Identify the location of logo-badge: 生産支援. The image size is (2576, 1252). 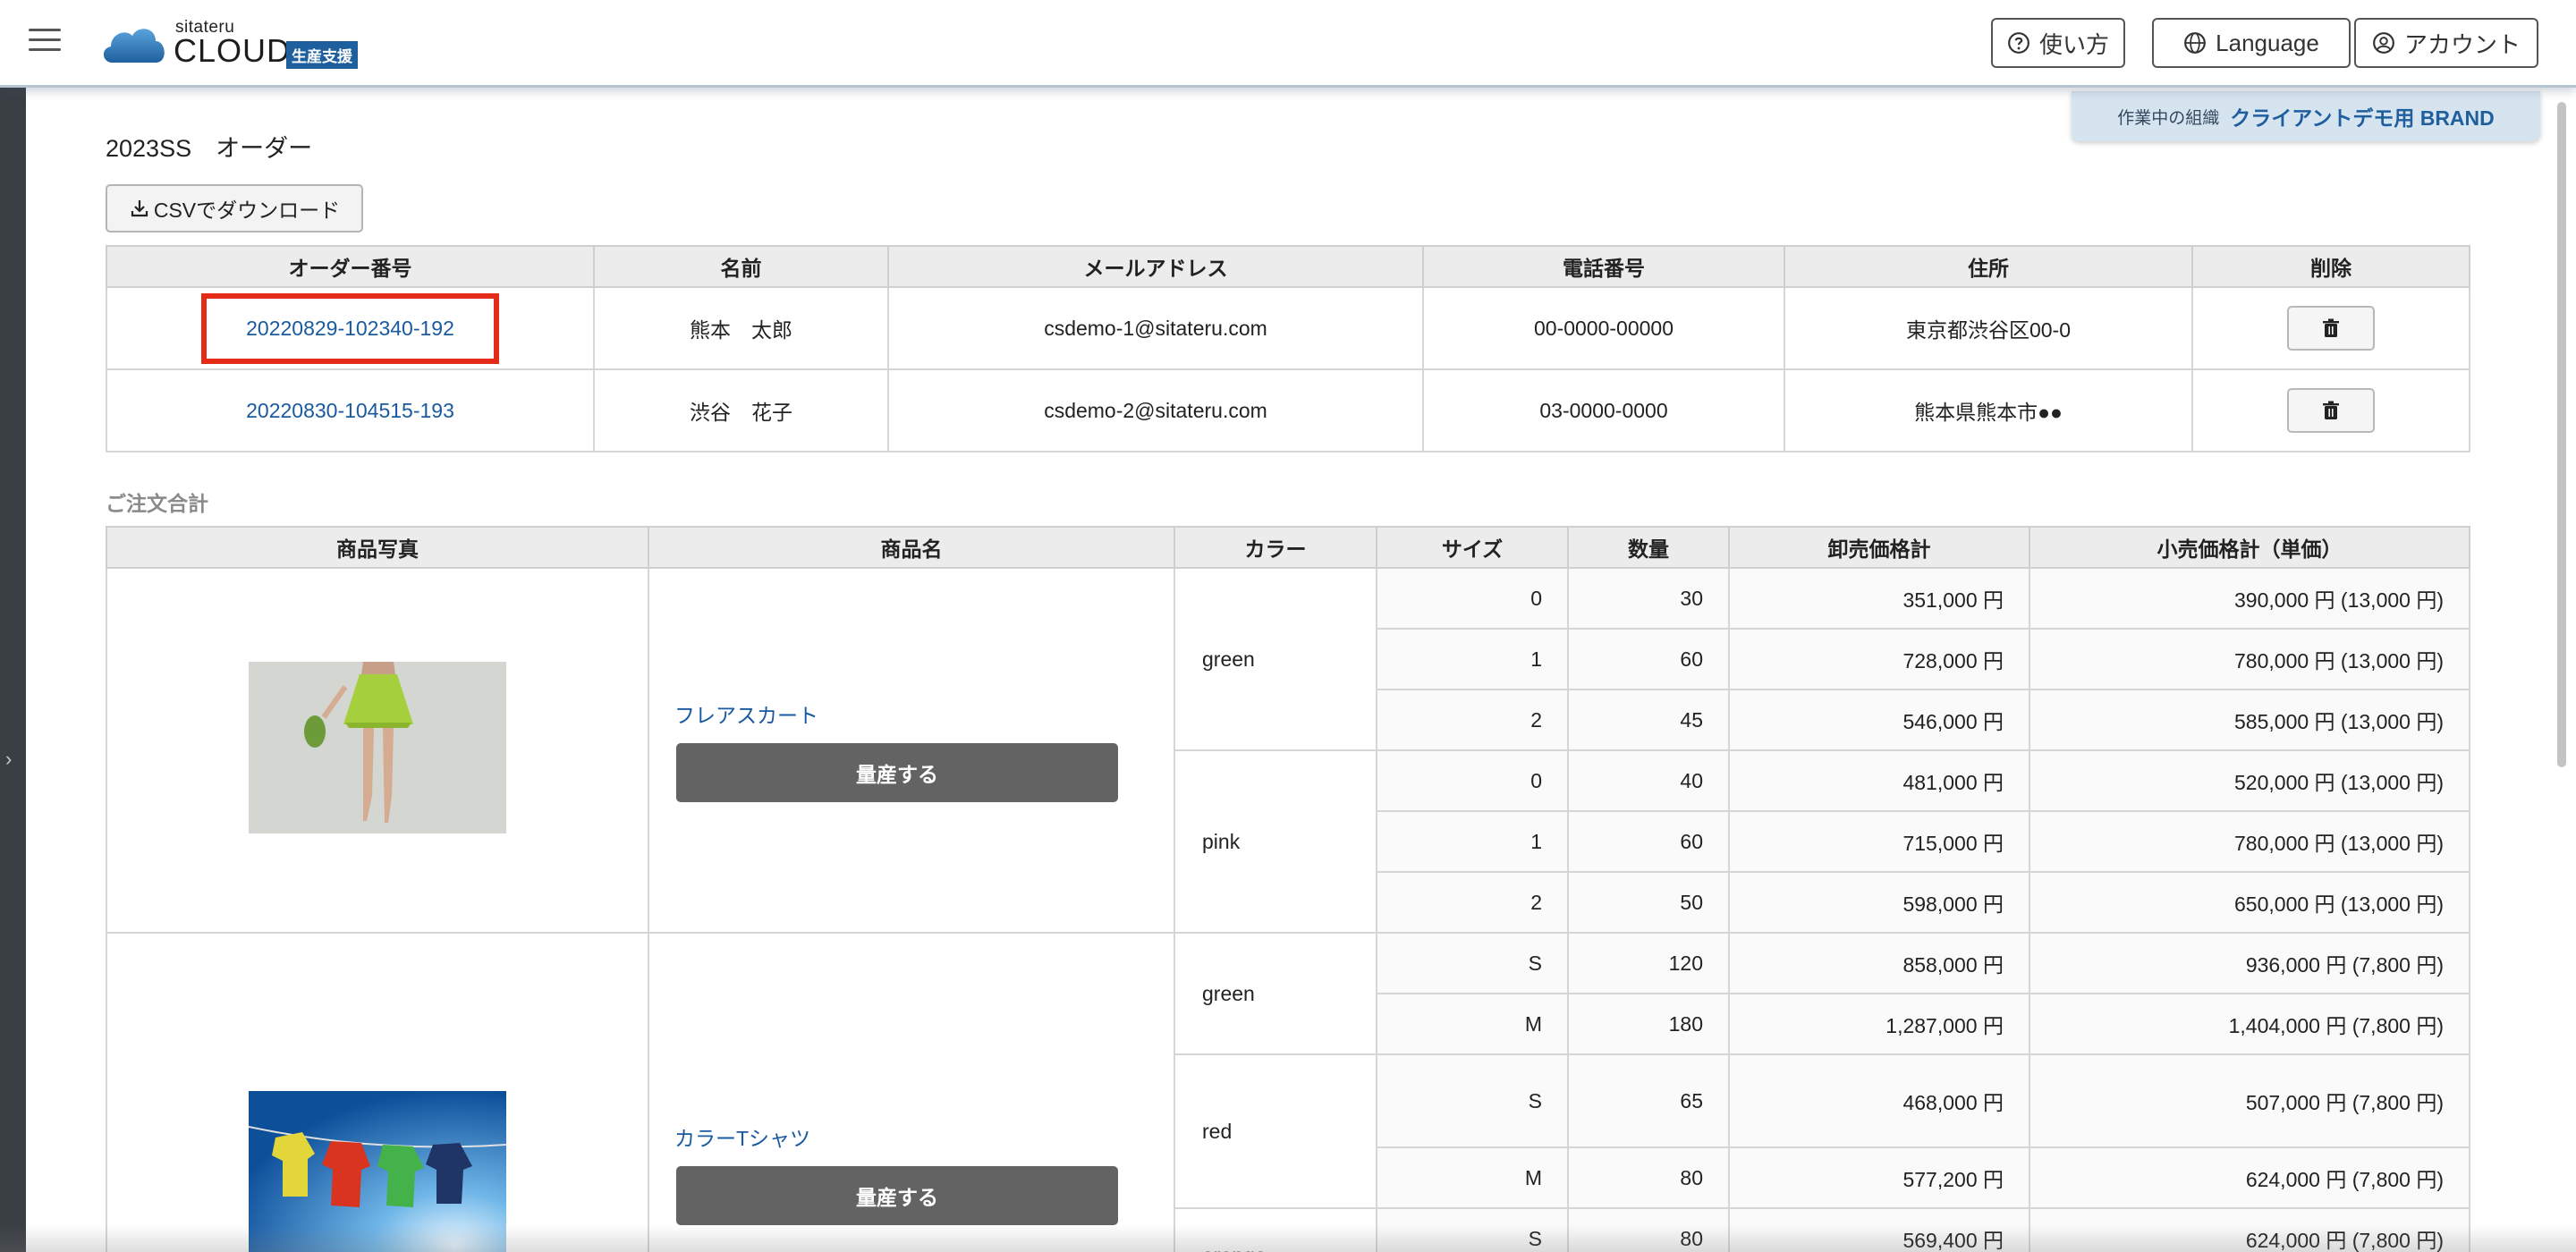
(322, 55).